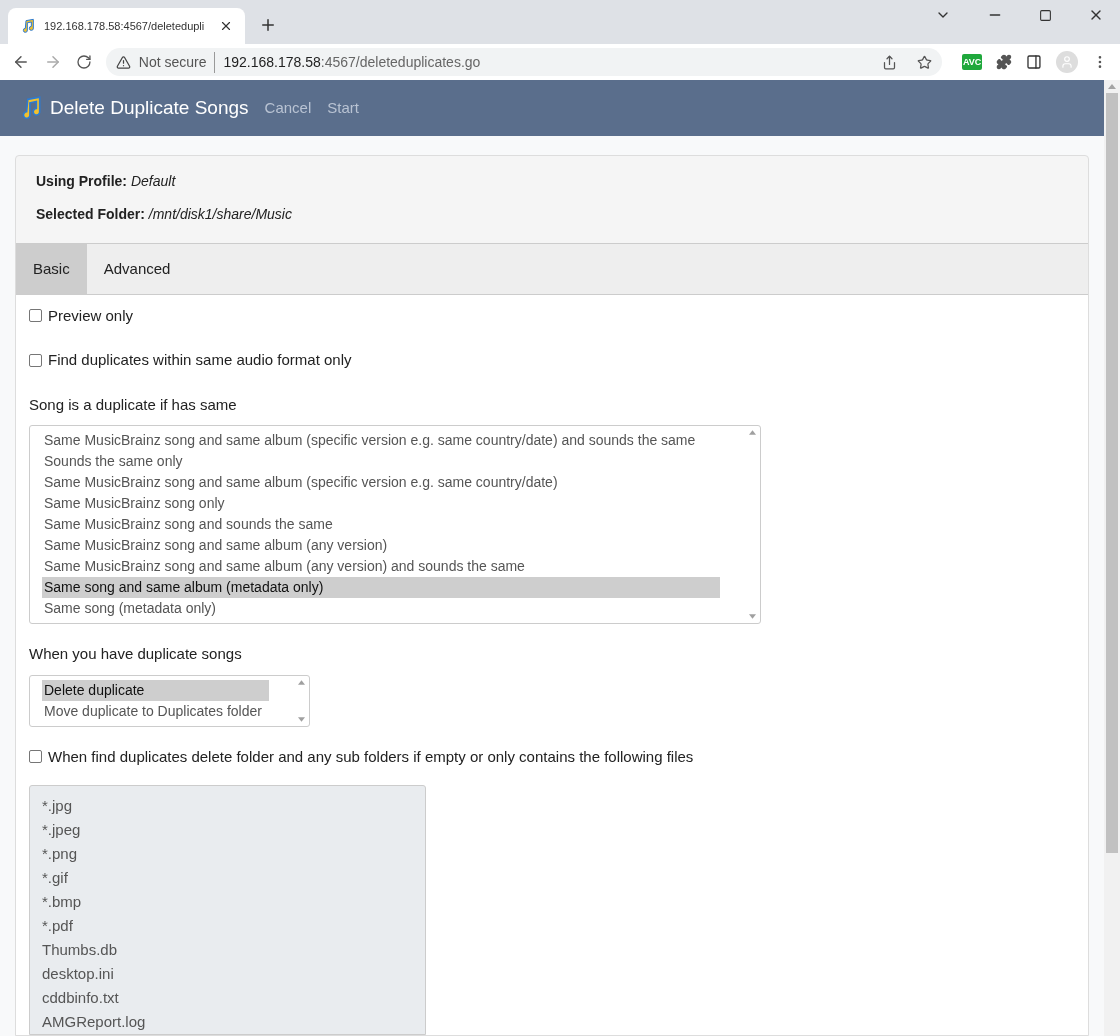 The width and height of the screenshot is (1120, 1036). Describe the element at coordinates (226, 26) in the screenshot. I see `close-icon` at that location.